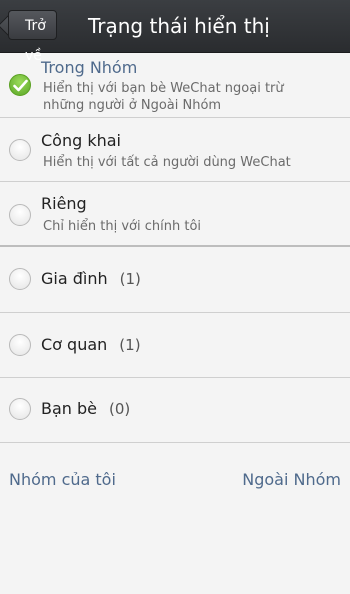 The width and height of the screenshot is (350, 594). What do you see at coordinates (32, 37) in the screenshot?
I see `back-button: Trở về` at bounding box center [32, 37].